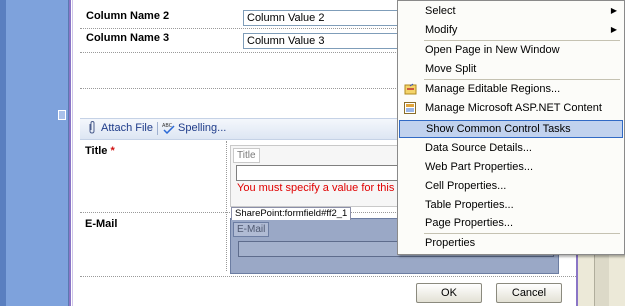 The height and width of the screenshot is (306, 625). I want to click on menu-item-show-common-control-tasks: Show Common Control Tasks, so click(511, 129).